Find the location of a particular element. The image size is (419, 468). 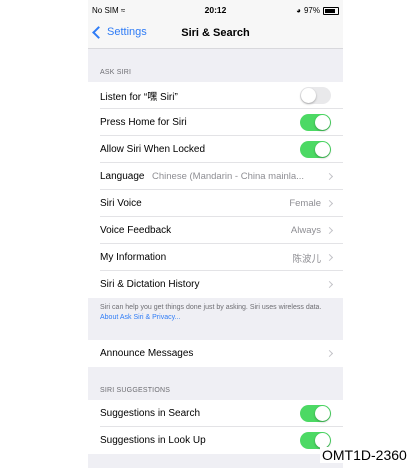

status-right: ◕ 97% is located at coordinates (317, 10).